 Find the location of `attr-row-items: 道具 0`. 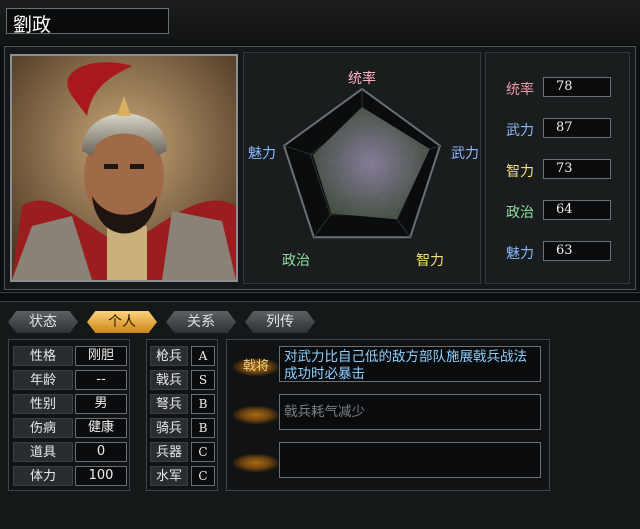

attr-row-items: 道具 0 is located at coordinates (70, 453).